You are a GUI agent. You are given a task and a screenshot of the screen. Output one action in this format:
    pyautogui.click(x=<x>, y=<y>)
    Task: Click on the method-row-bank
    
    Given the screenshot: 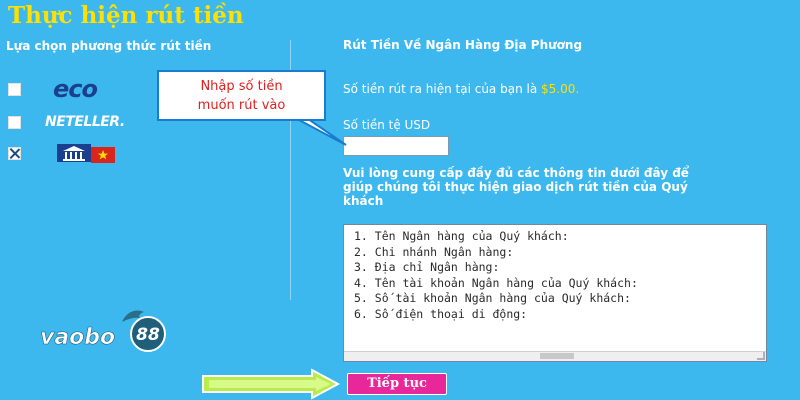 What is the action you would take?
    pyautogui.click(x=73, y=153)
    